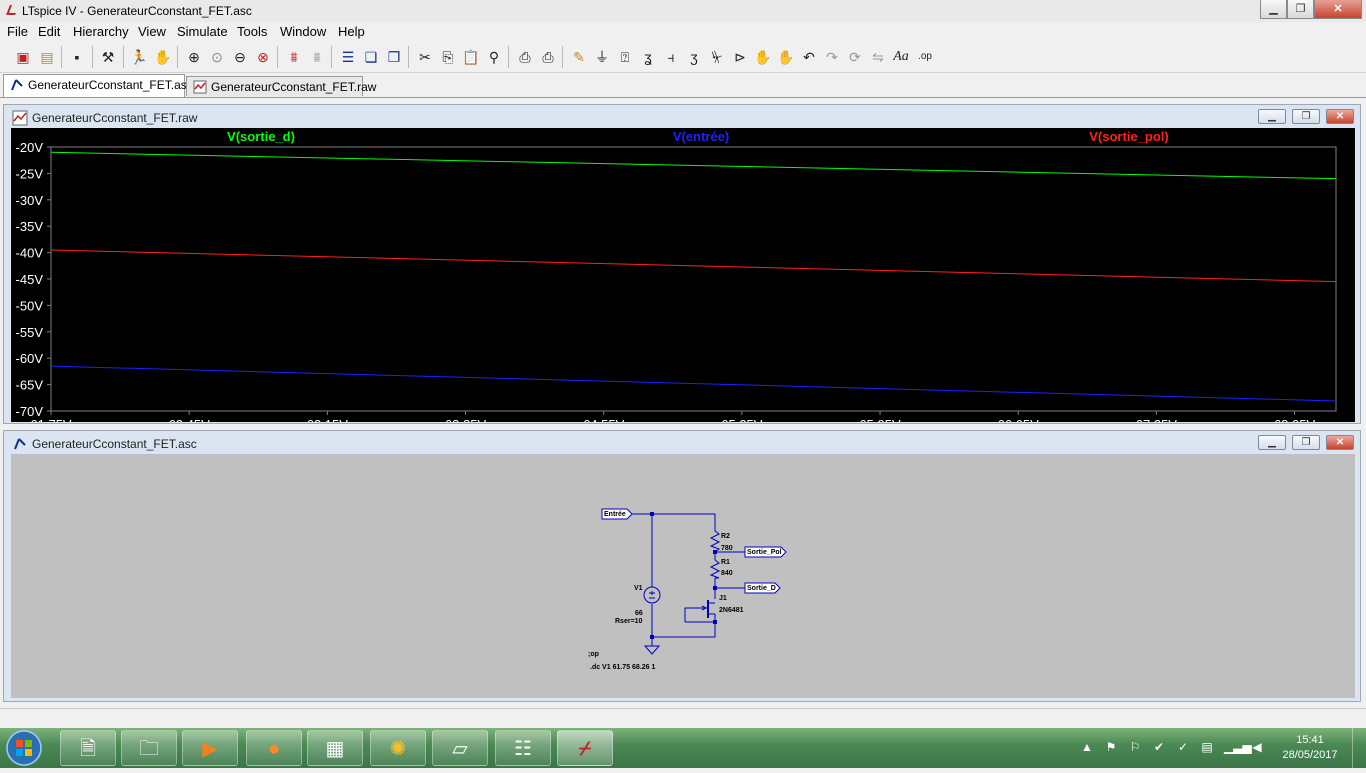 The width and height of the screenshot is (1366, 773). What do you see at coordinates (809, 57) in the screenshot?
I see `undo-icon: ↶` at bounding box center [809, 57].